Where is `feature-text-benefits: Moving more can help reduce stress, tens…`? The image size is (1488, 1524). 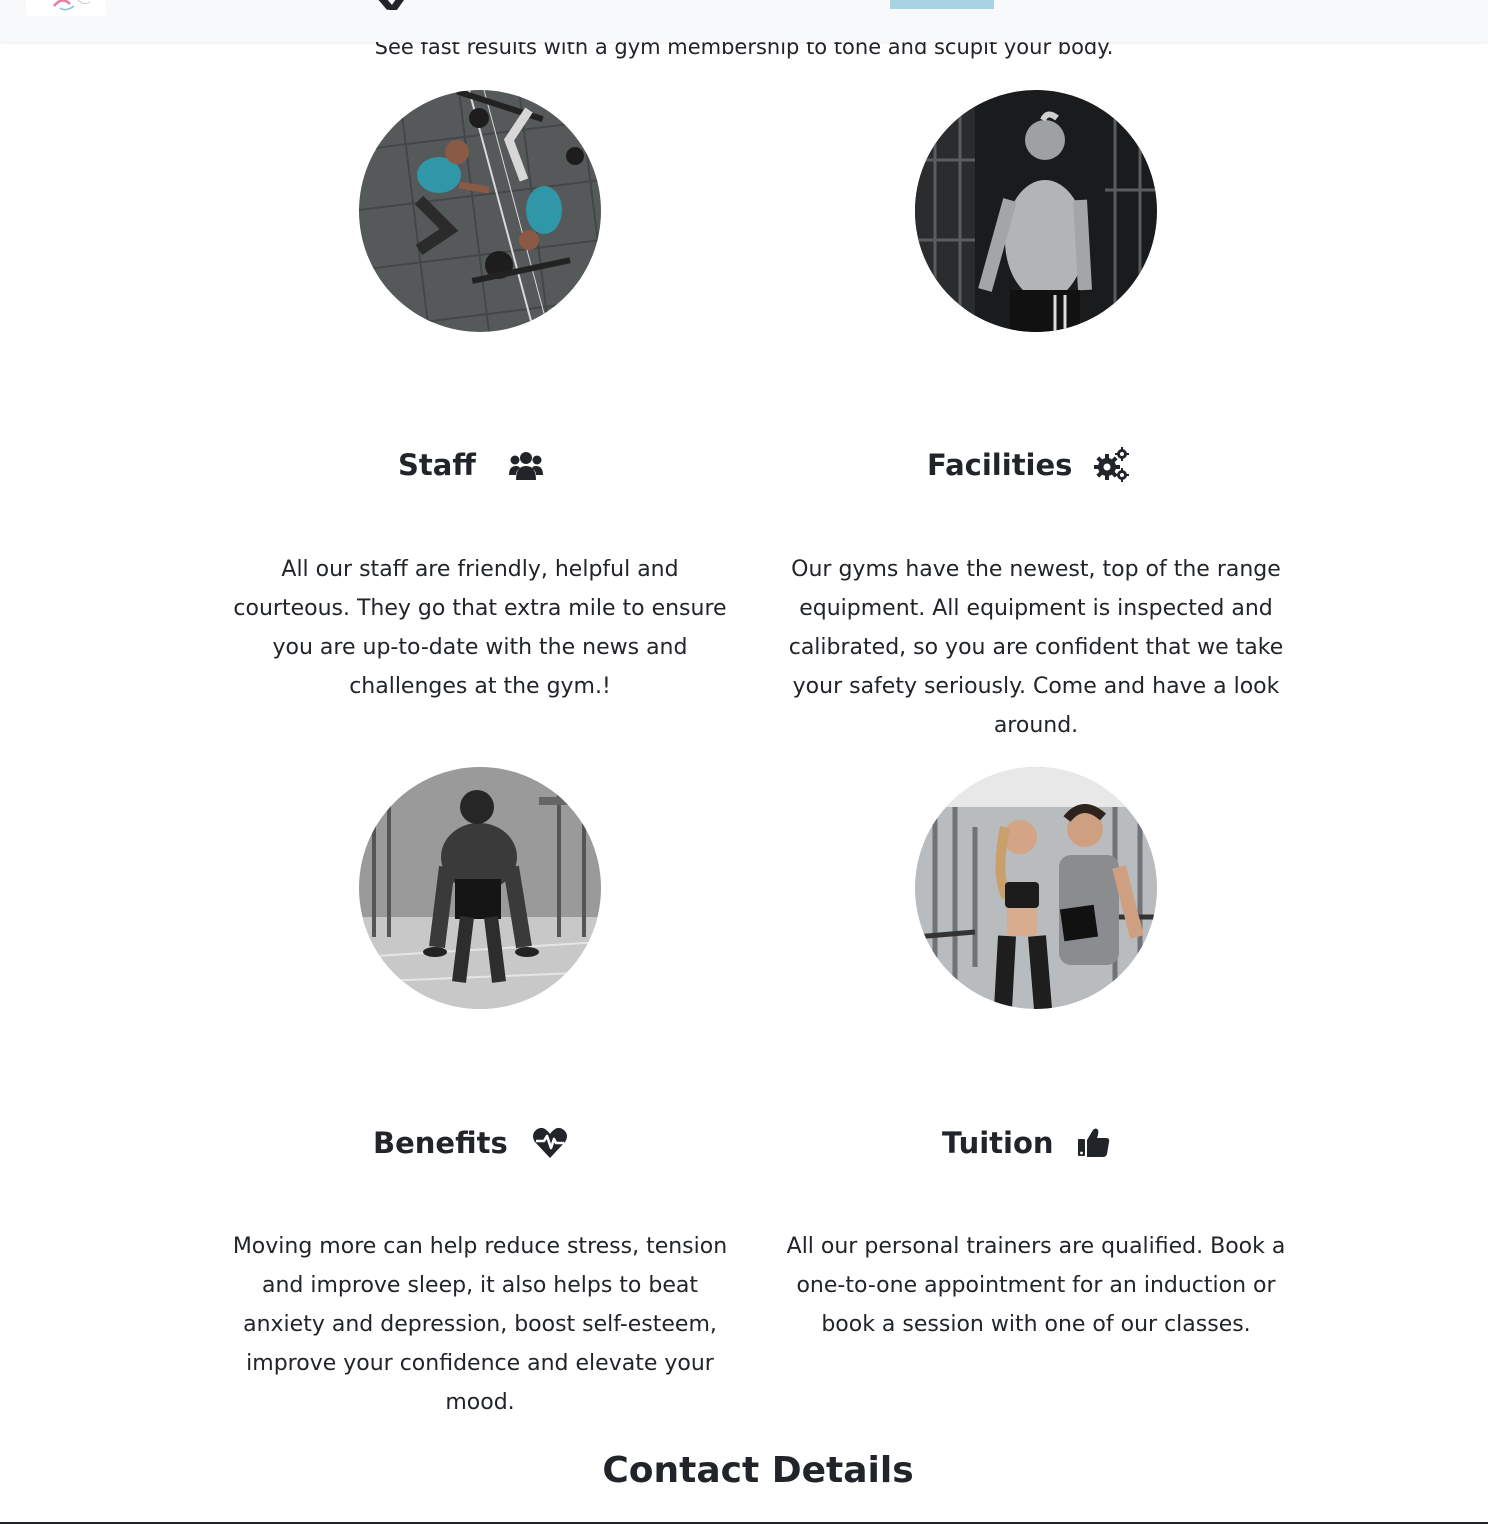
feature-text-benefits: Moving more can help reduce stress, tens… is located at coordinates (480, 1324).